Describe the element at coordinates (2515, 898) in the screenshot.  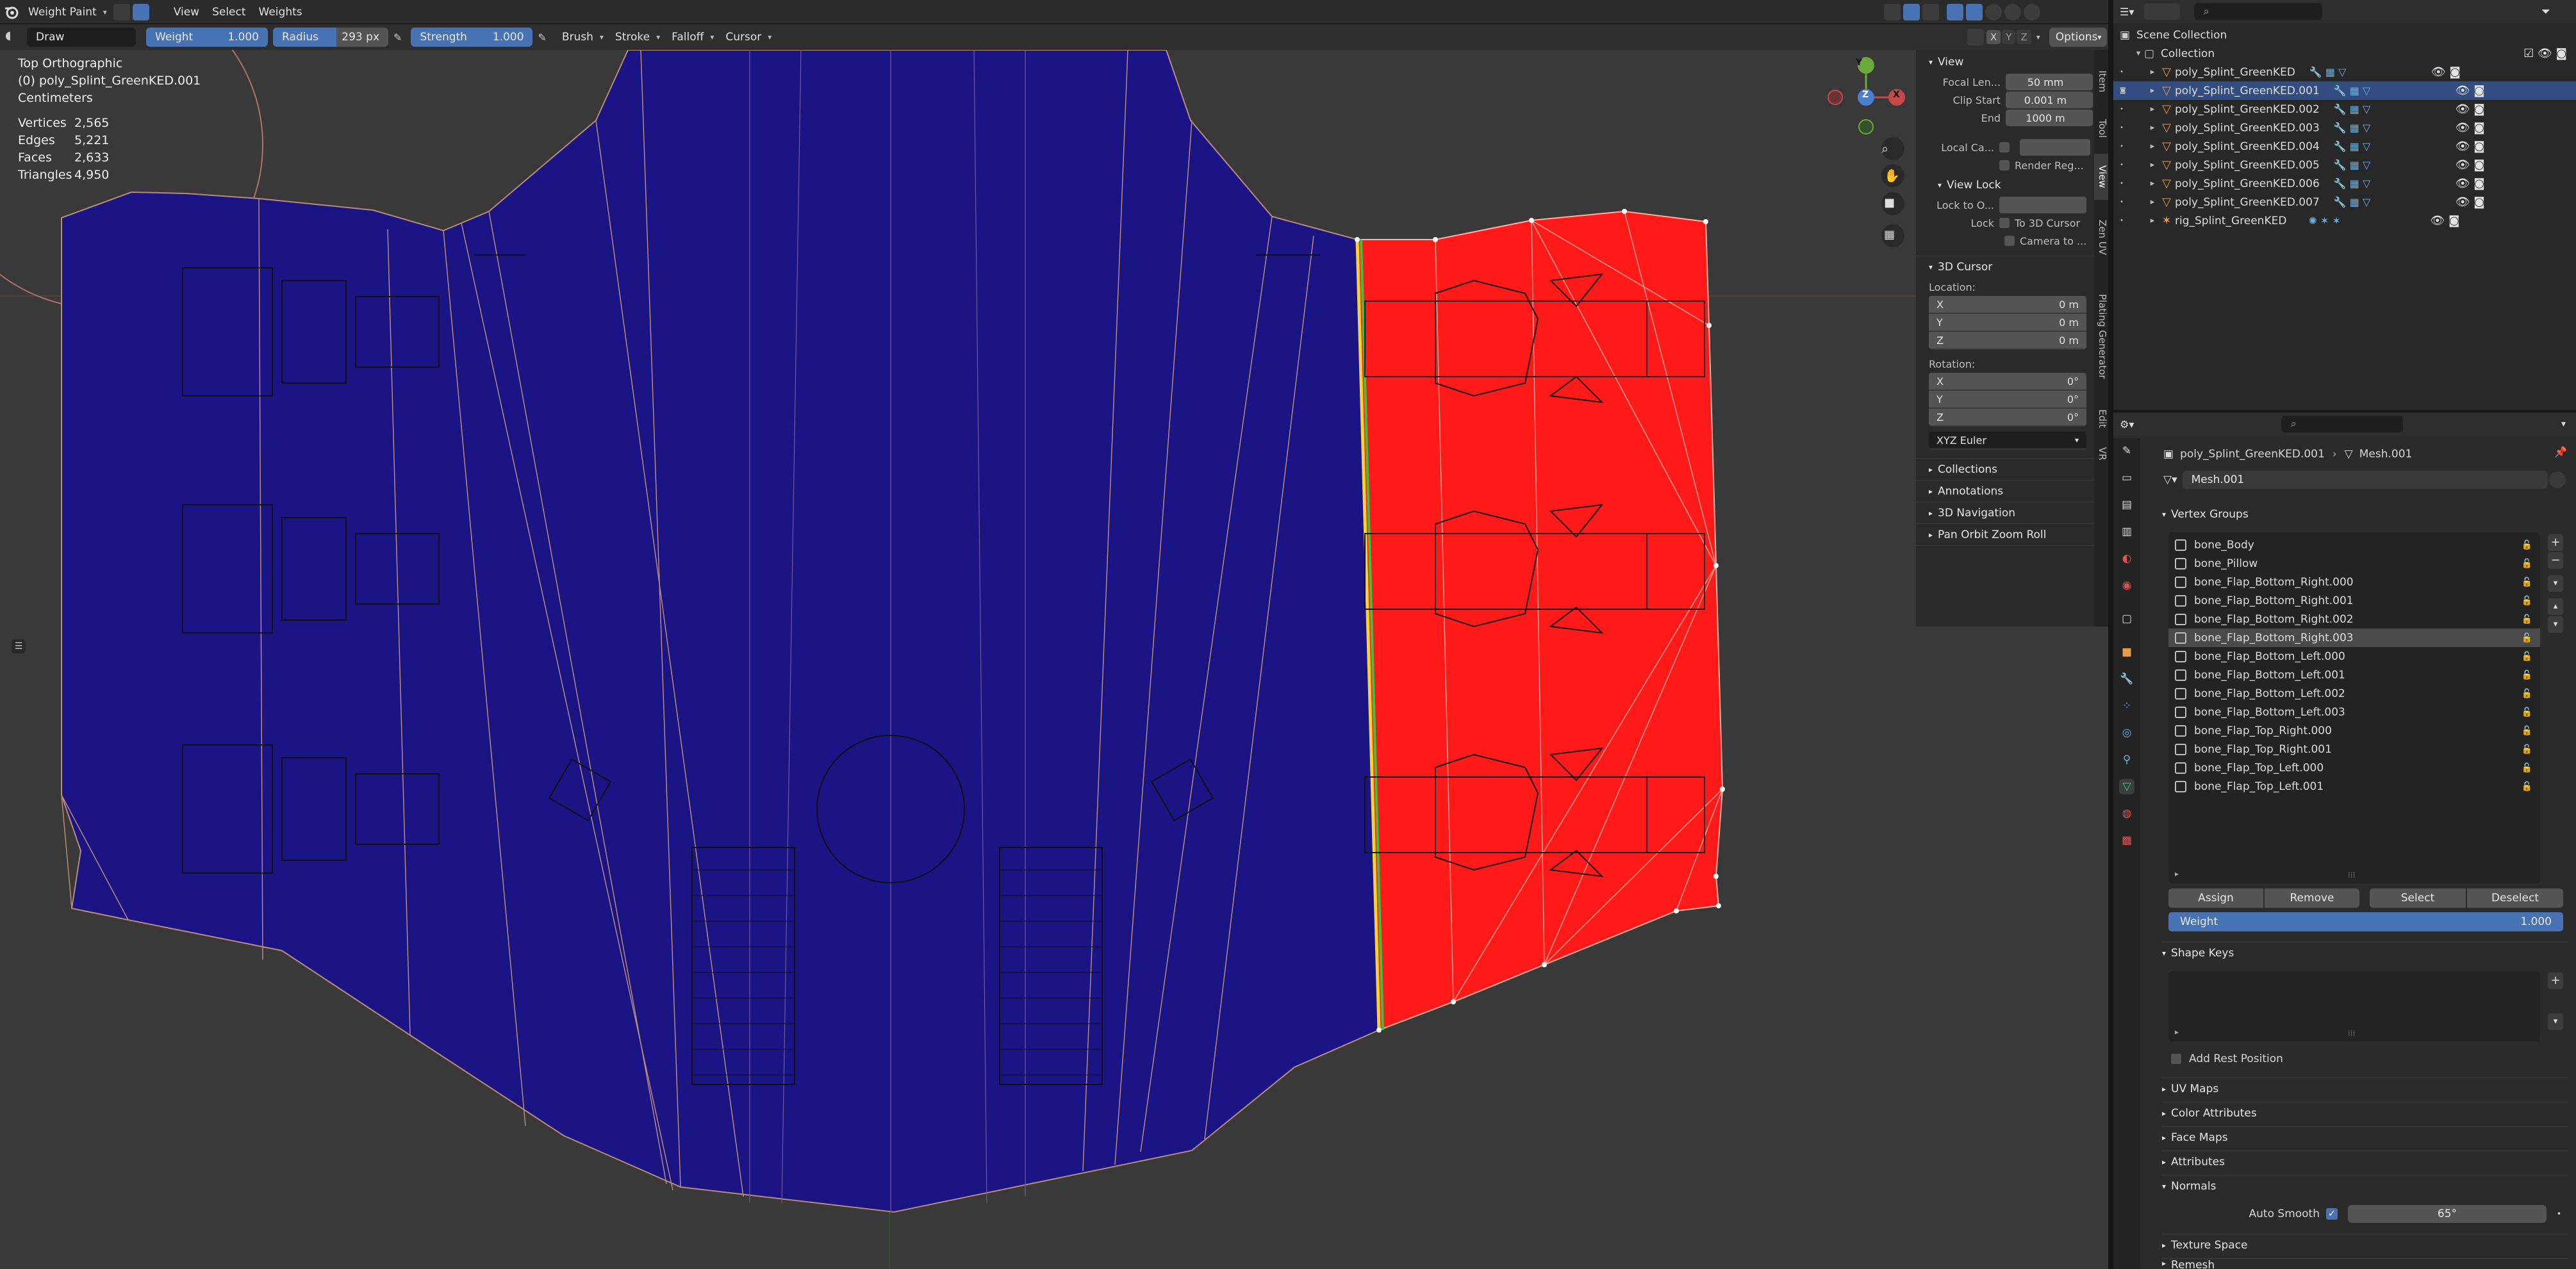
I see `deselect-button: Deselect` at that location.